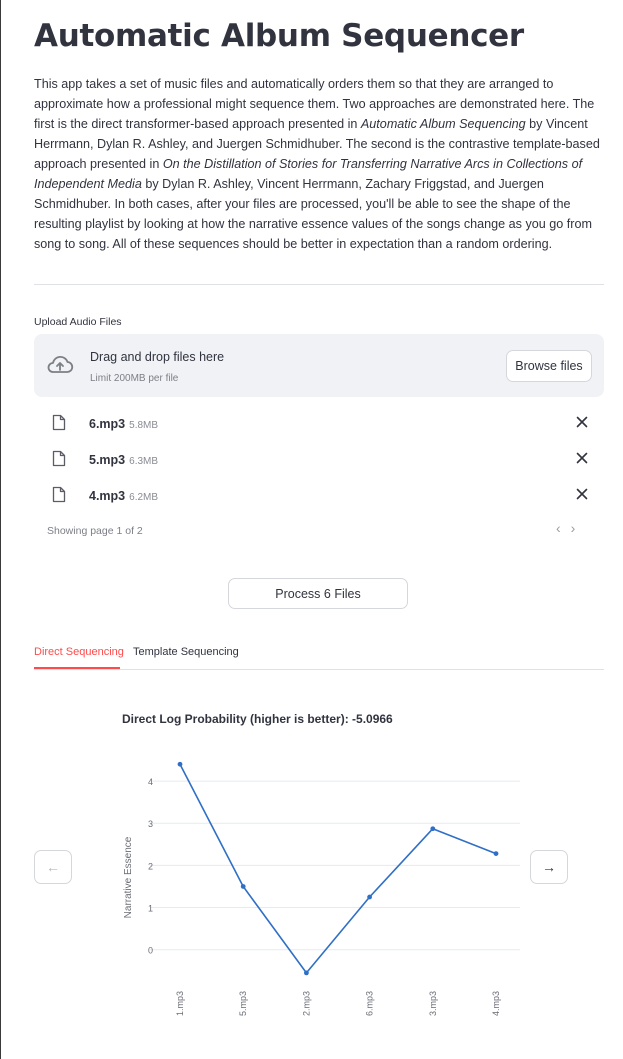  I want to click on file-name: 4.mp3 6.2MB, so click(123, 496).